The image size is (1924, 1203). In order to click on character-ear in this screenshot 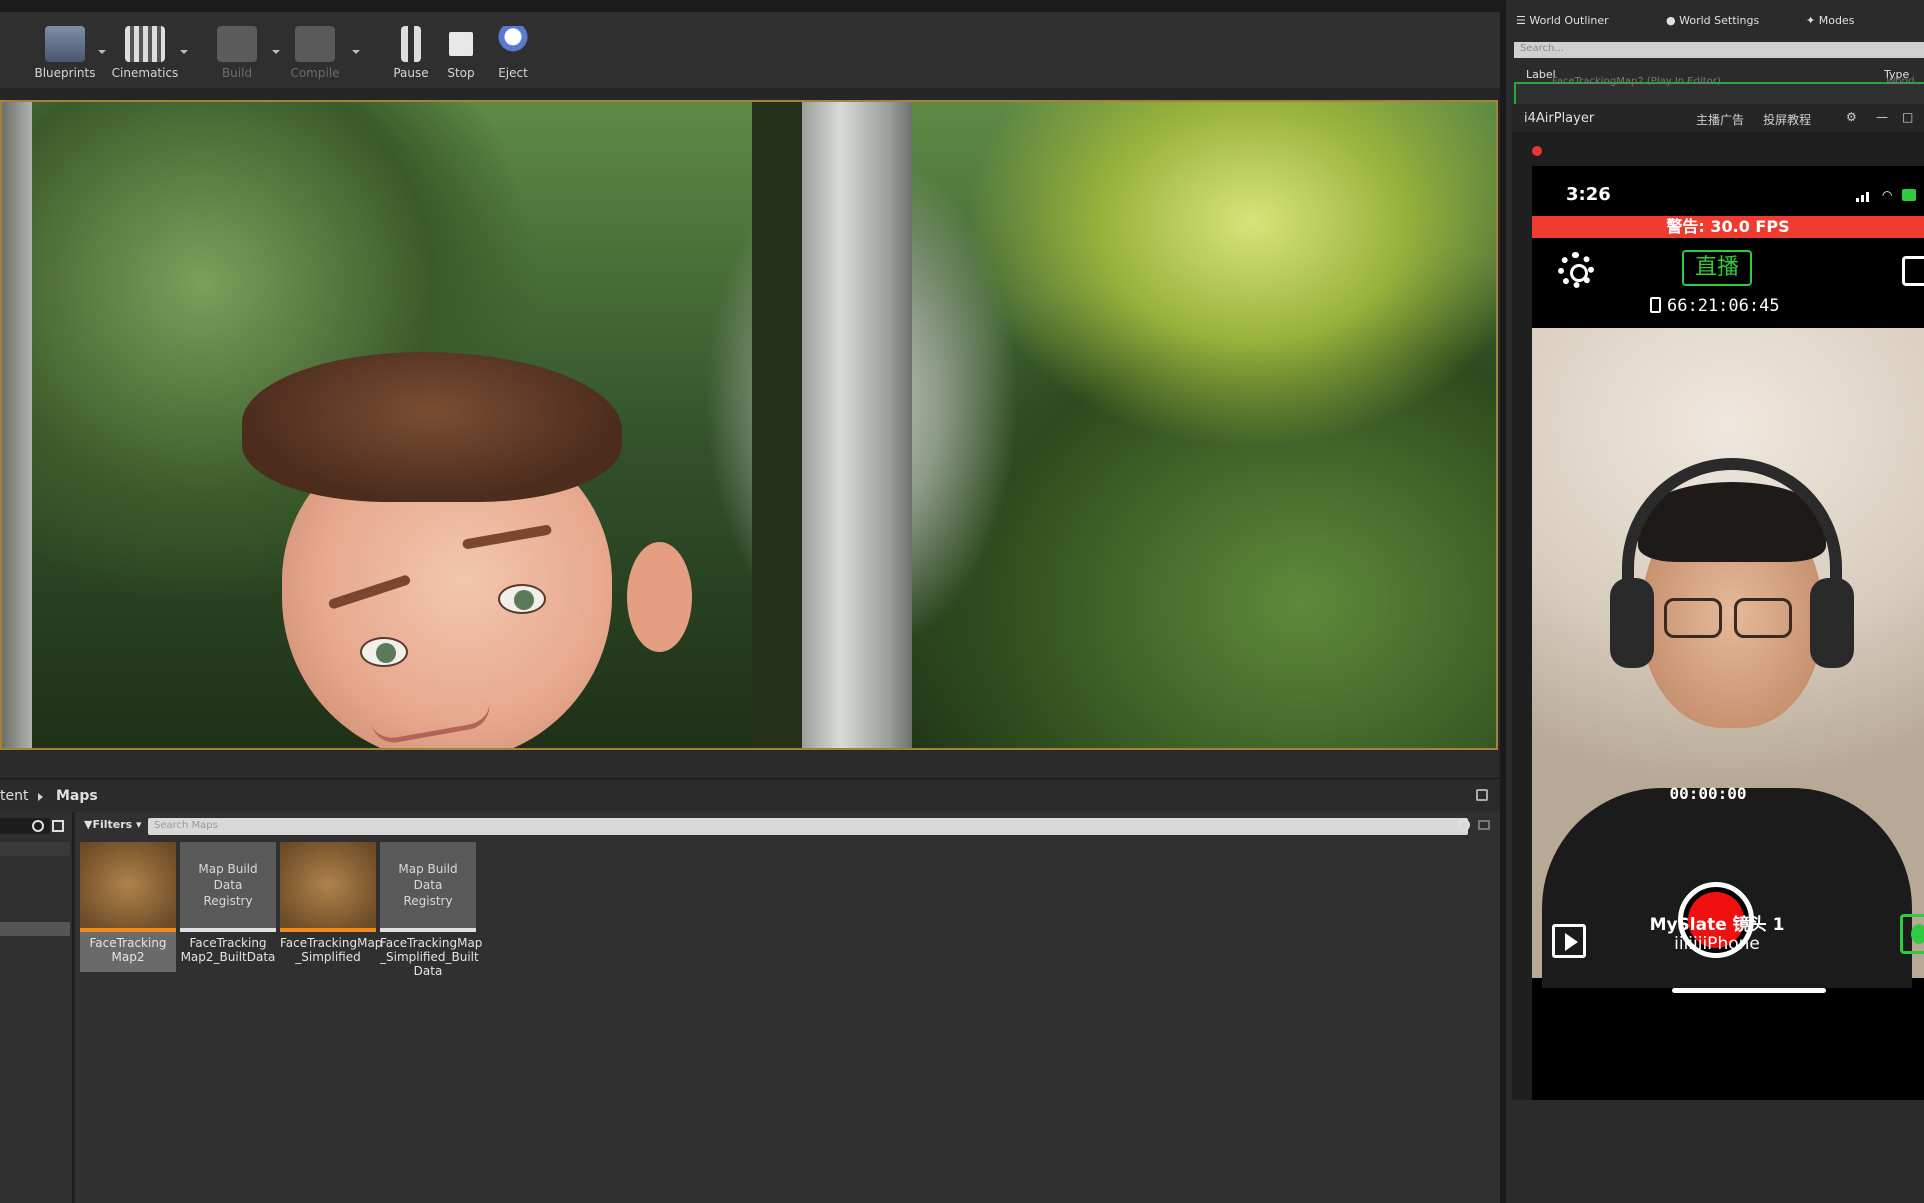, I will do `click(659, 597)`.